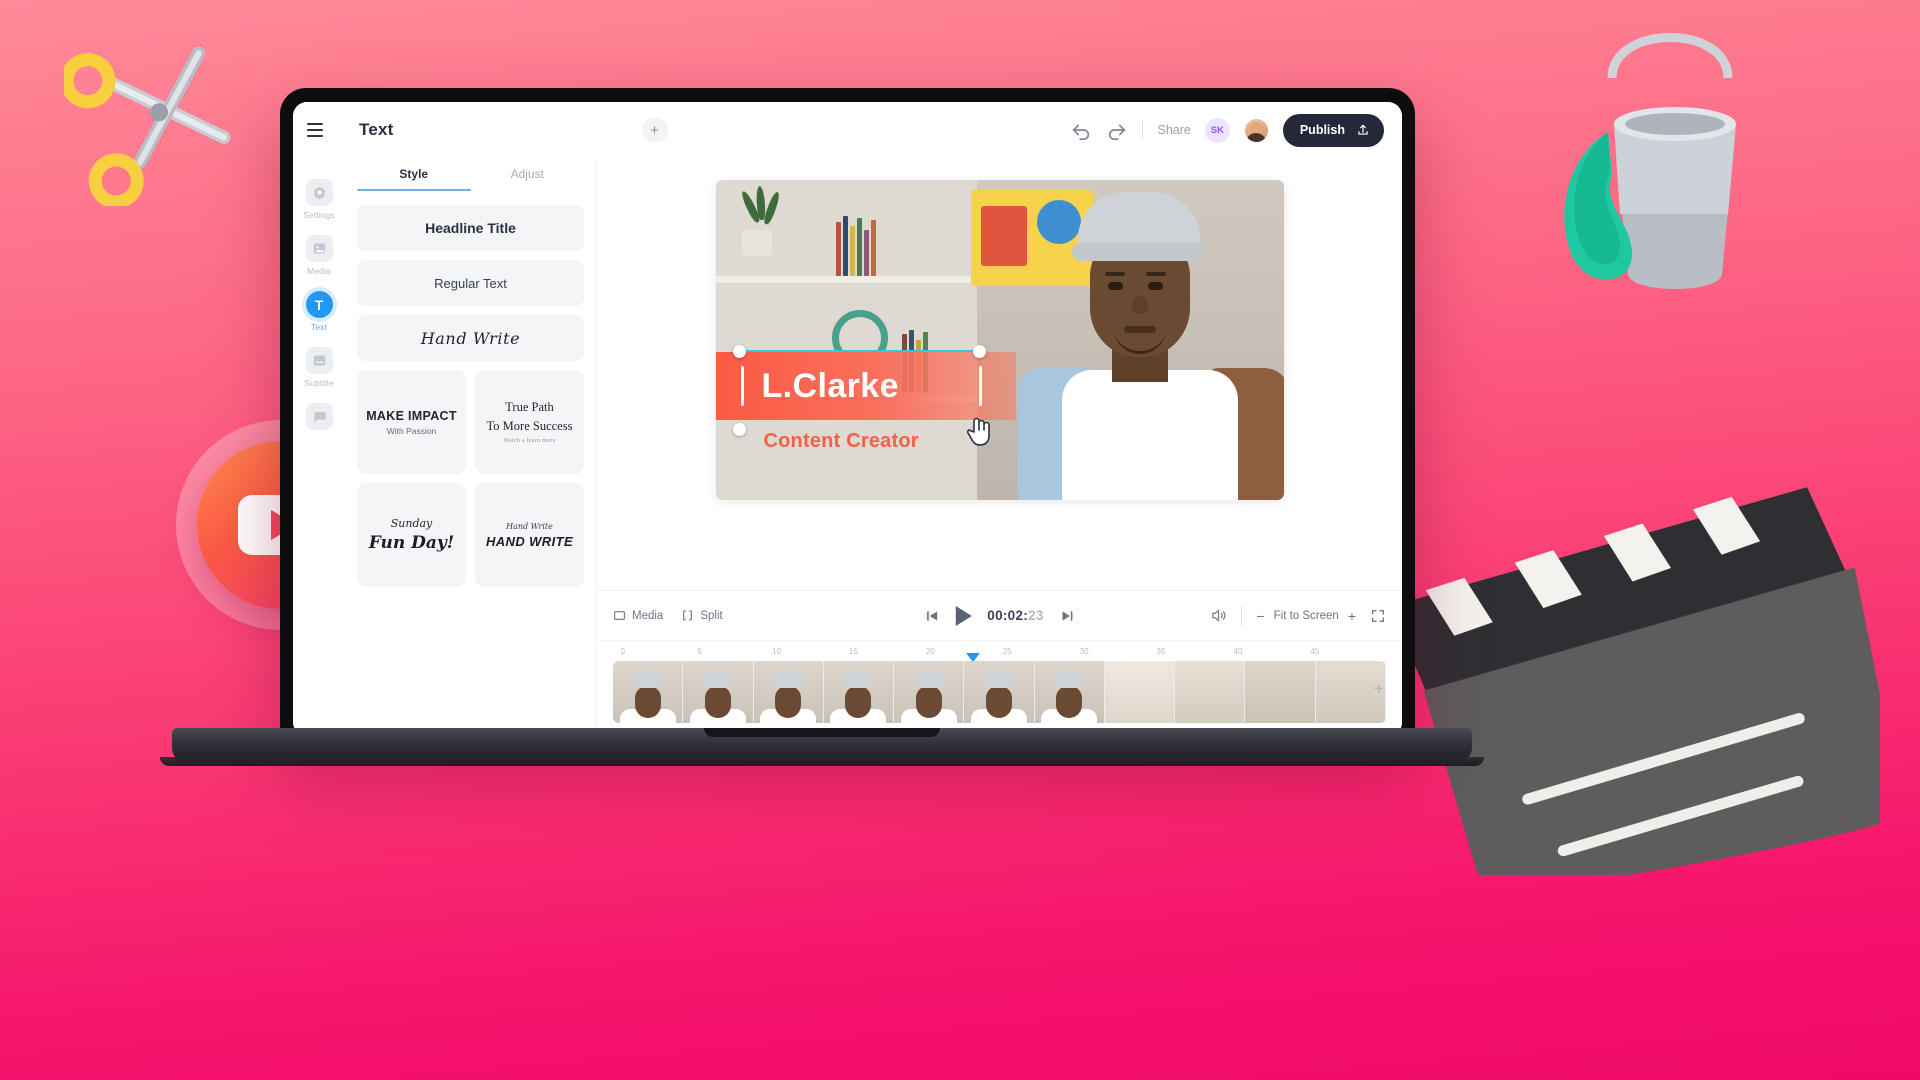 This screenshot has height=1080, width=1920. Describe the element at coordinates (739, 429) in the screenshot. I see `resize-handle-bottom-left` at that location.